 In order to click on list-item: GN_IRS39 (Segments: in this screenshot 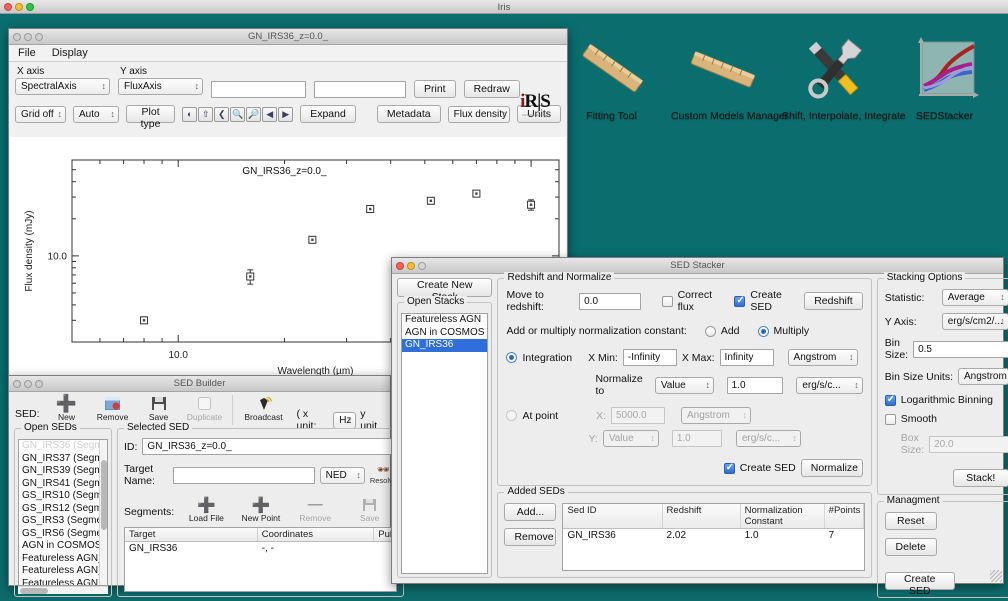, I will do `click(63, 471)`.